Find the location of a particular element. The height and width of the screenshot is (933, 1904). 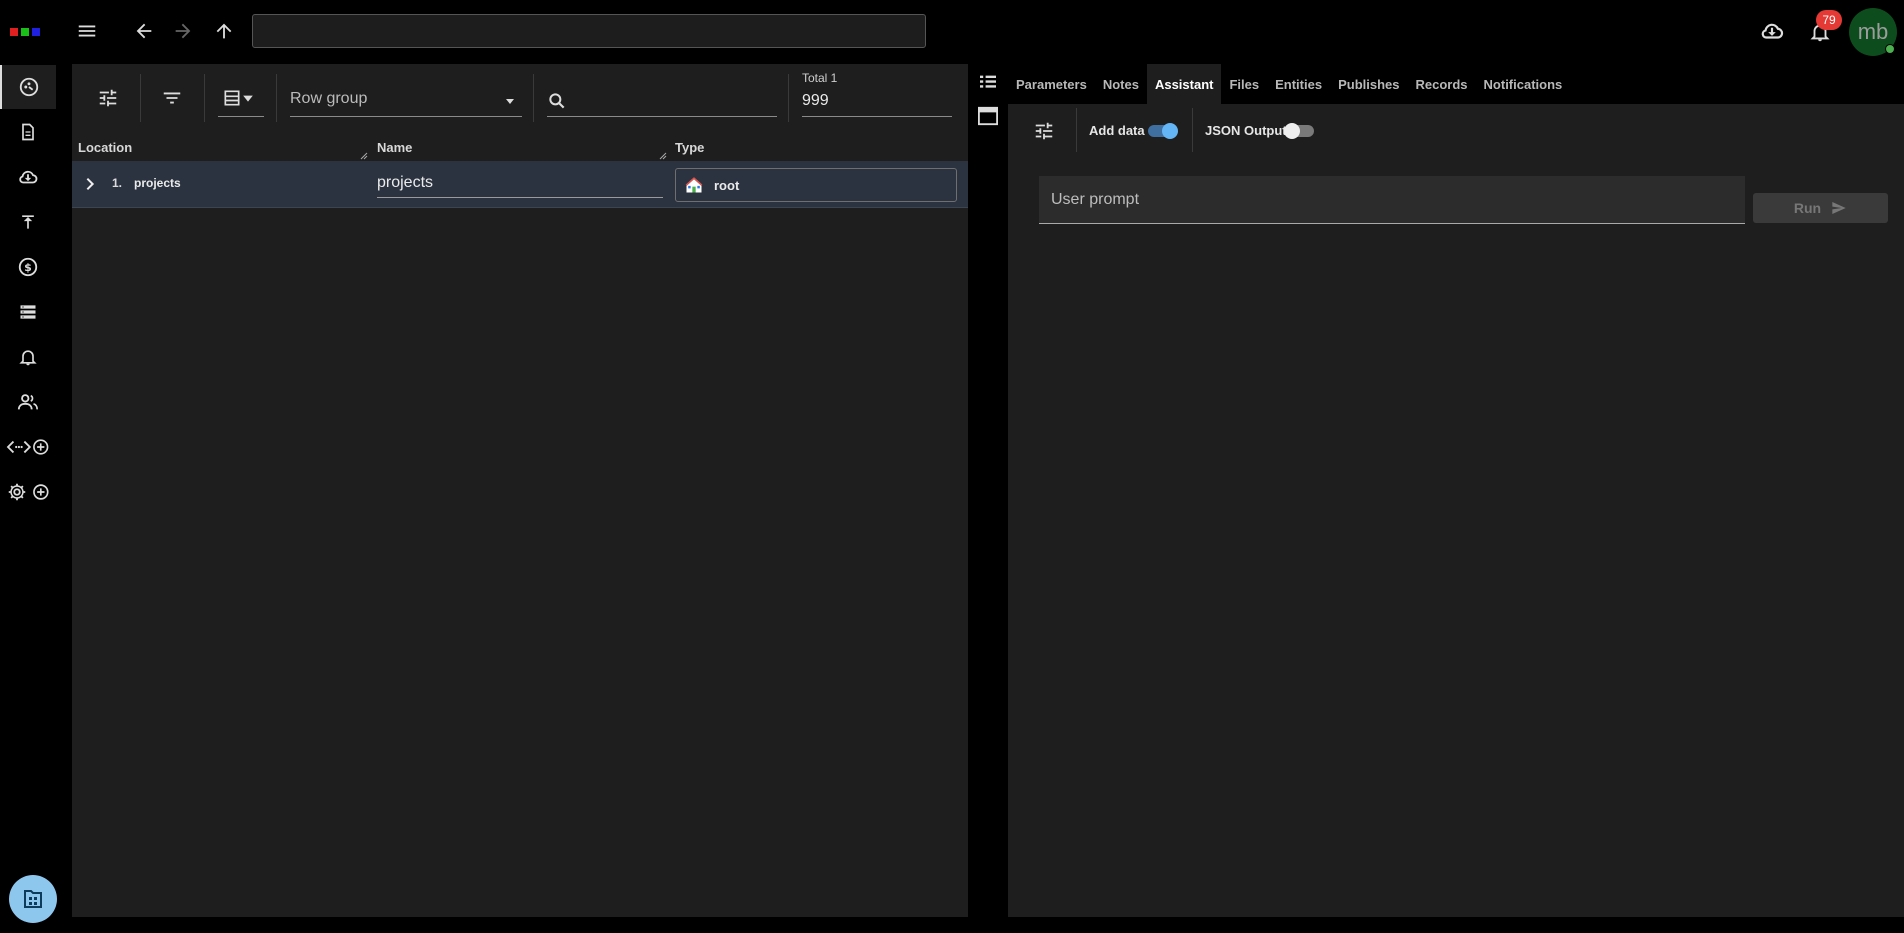

sidebar-item-settings-add is located at coordinates (28, 492).